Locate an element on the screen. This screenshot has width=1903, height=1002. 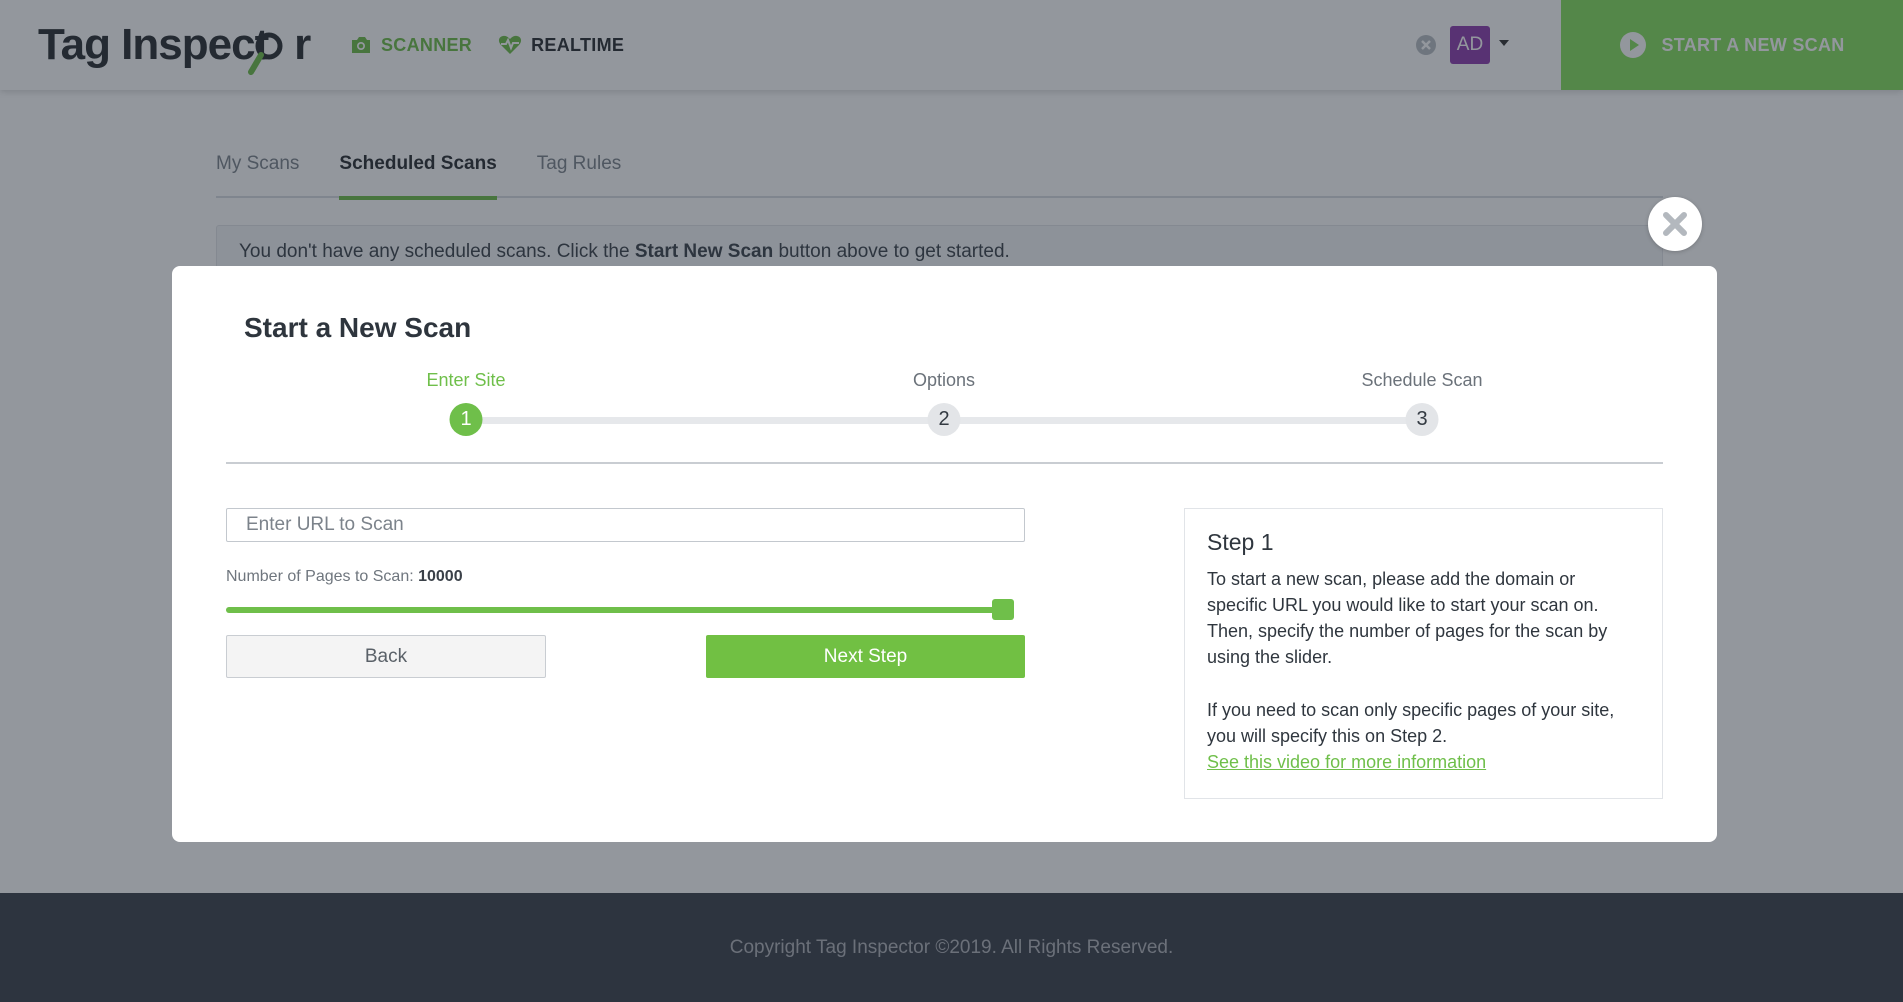
step-progress: Enter Site Options Schedule Scan 1 2 3 is located at coordinates (944, 406).